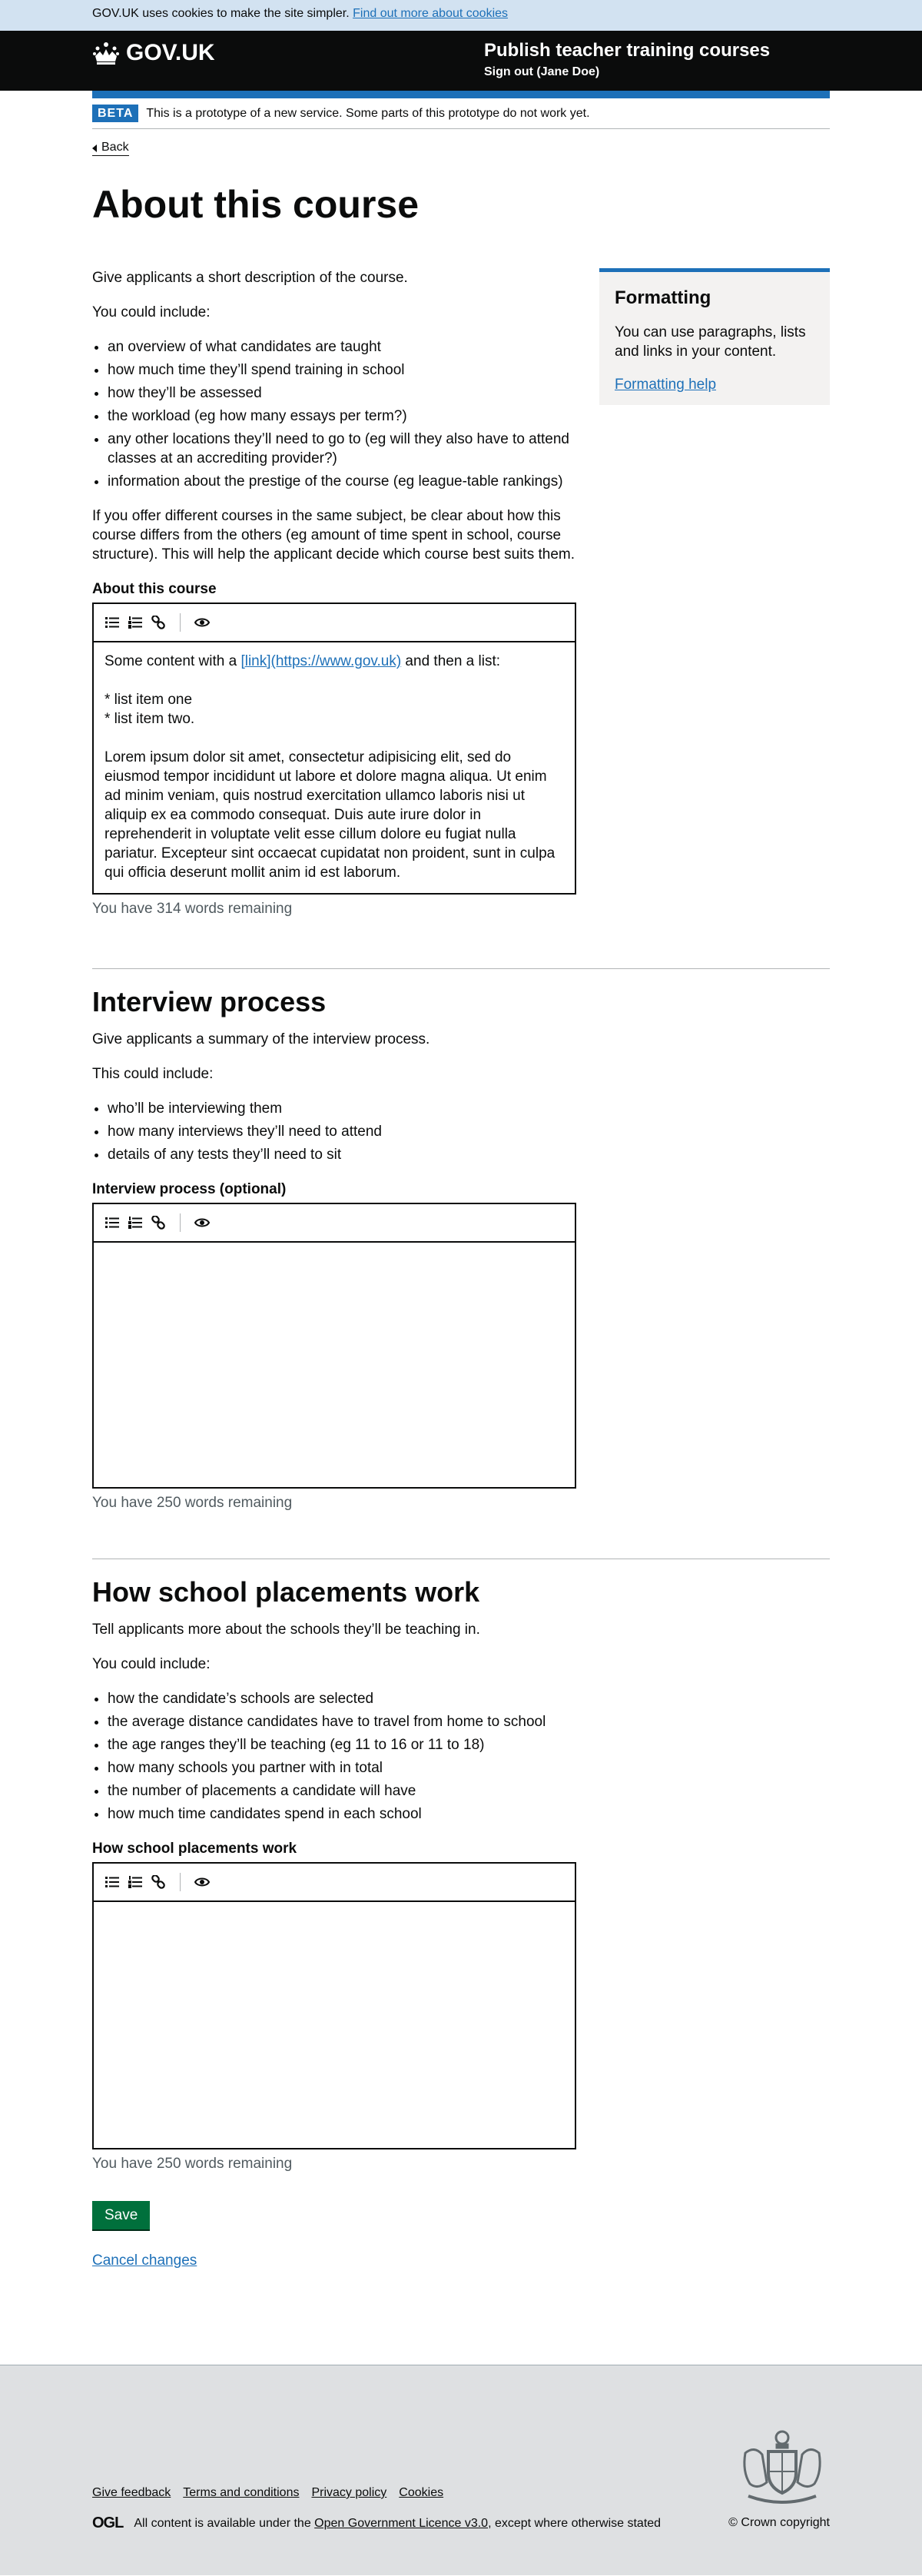 The image size is (922, 2576). Describe the element at coordinates (144, 2260) in the screenshot. I see `cancel-changes-link: Cancel changes` at that location.